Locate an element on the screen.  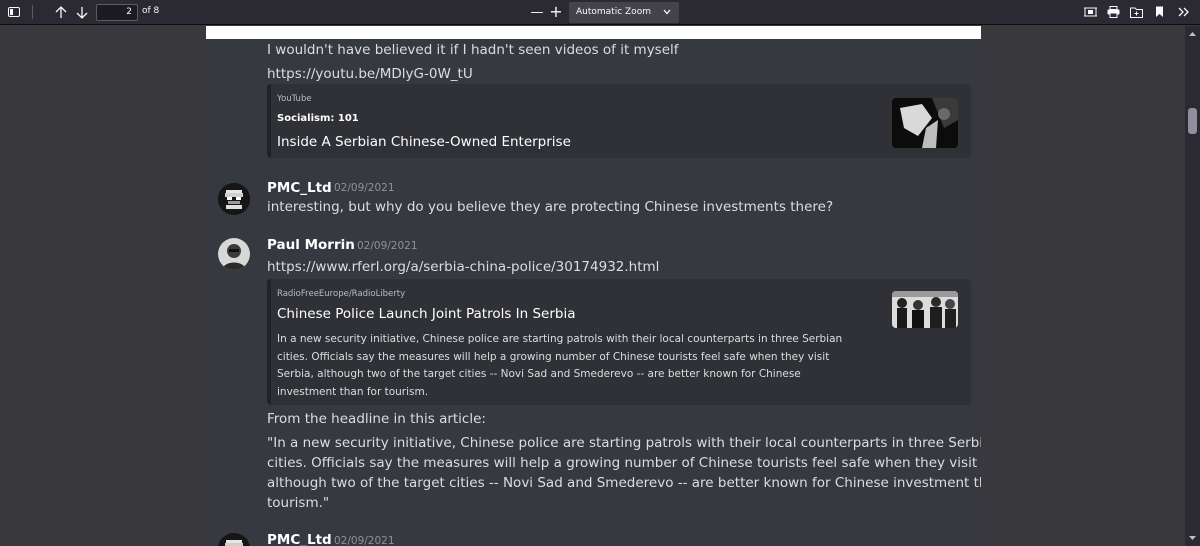
embed-provider: RadioFreeEurope/RadioLiberty is located at coordinates (341, 294).